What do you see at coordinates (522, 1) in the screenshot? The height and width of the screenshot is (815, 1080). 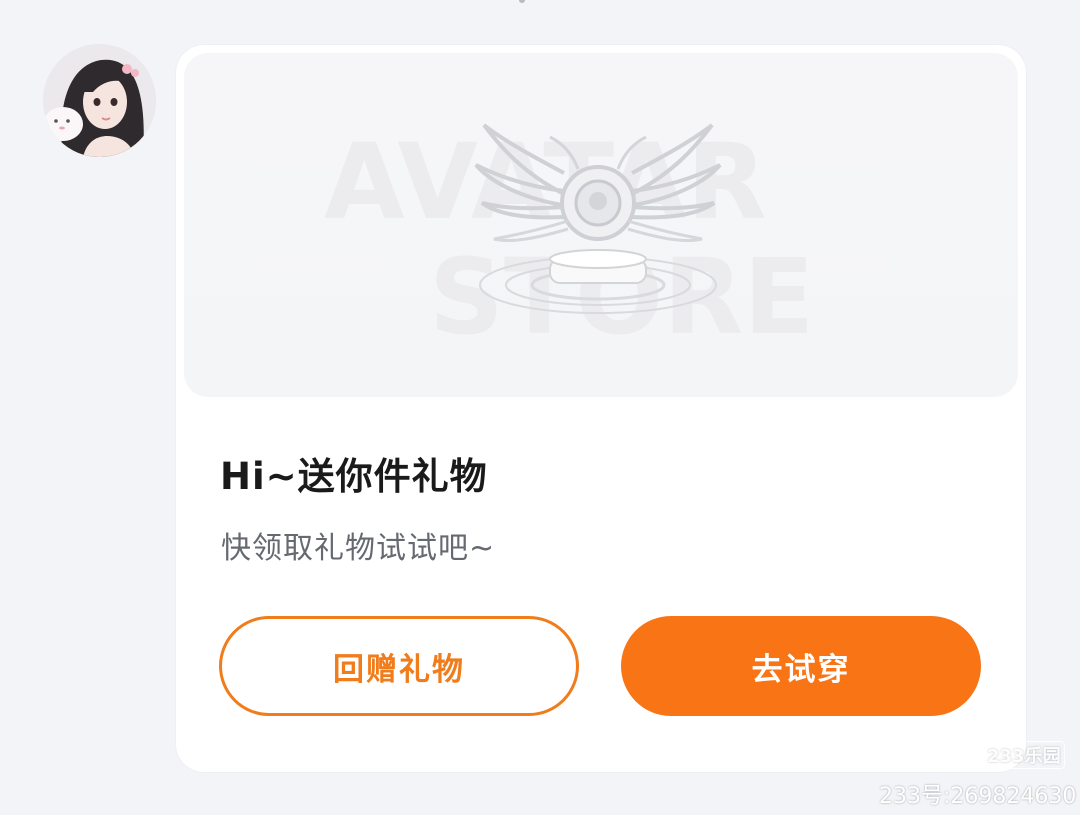 I see `top-indicator-dot` at bounding box center [522, 1].